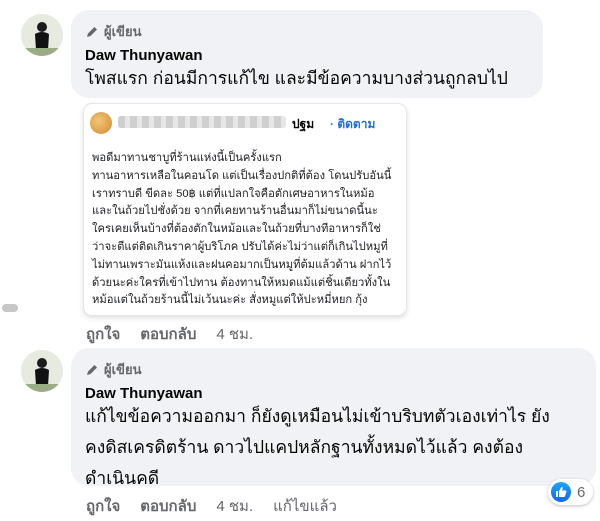  What do you see at coordinates (10, 308) in the screenshot?
I see `scrollbar` at bounding box center [10, 308].